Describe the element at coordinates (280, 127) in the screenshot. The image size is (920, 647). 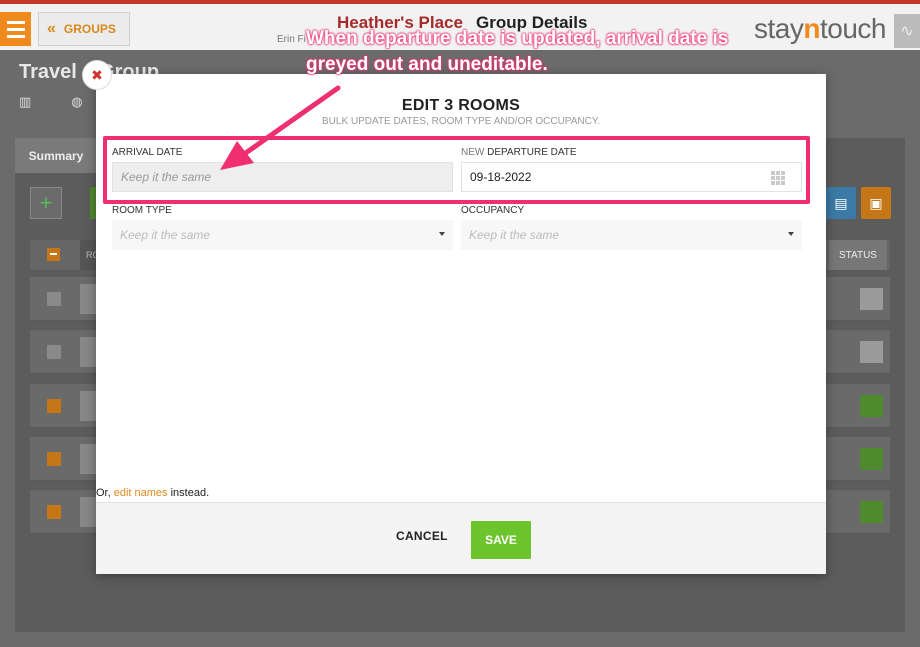
I see `annotation-arrow` at that location.